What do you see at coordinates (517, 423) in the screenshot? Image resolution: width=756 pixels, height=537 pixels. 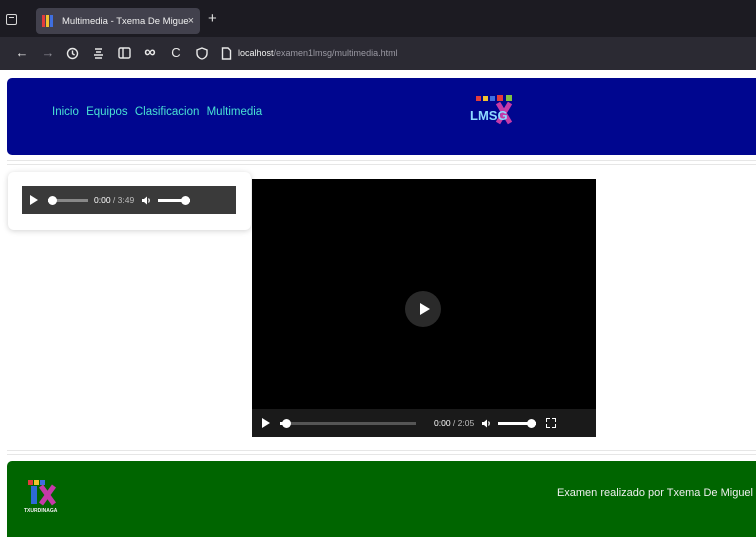 I see `video-volume-slider` at bounding box center [517, 423].